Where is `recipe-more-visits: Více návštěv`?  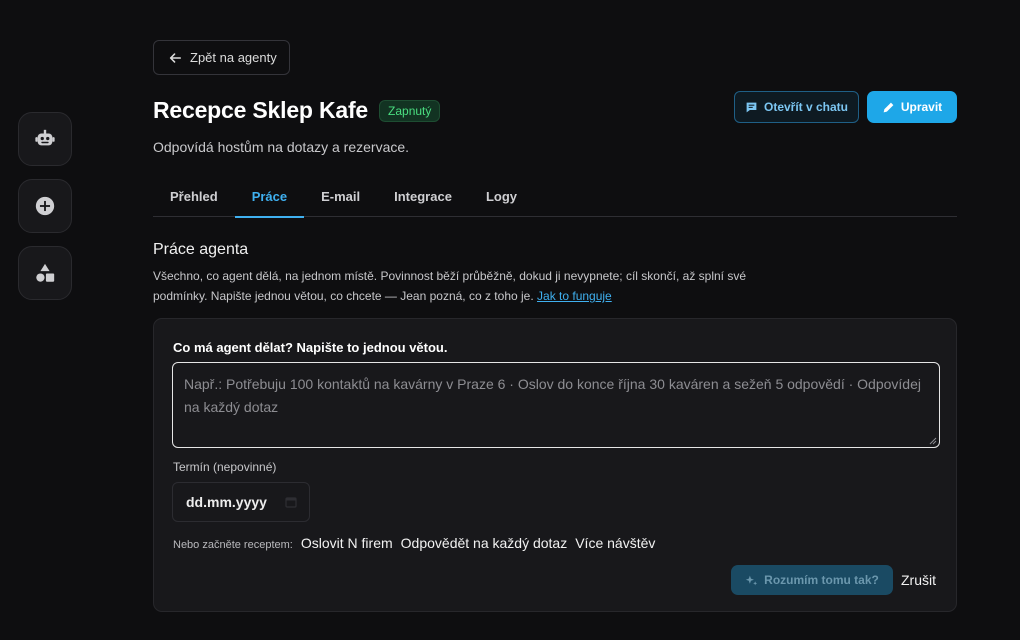 recipe-more-visits: Více návštěv is located at coordinates (615, 543).